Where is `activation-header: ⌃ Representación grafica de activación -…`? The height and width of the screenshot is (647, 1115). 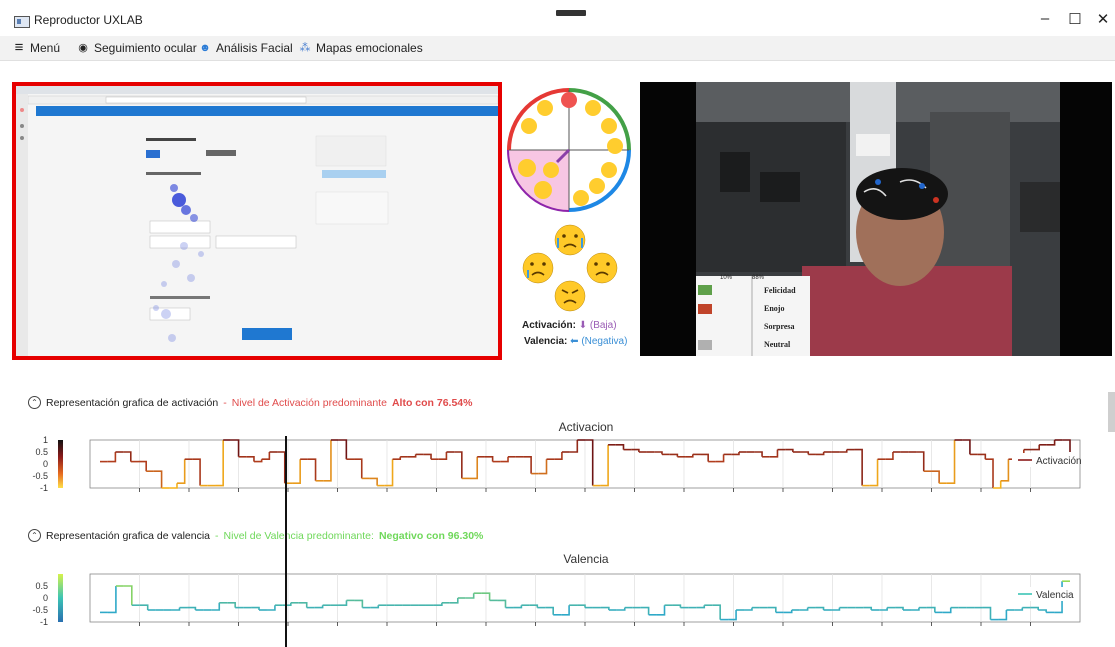
activation-header: ⌃ Representación grafica de activación -… is located at coordinates (250, 402).